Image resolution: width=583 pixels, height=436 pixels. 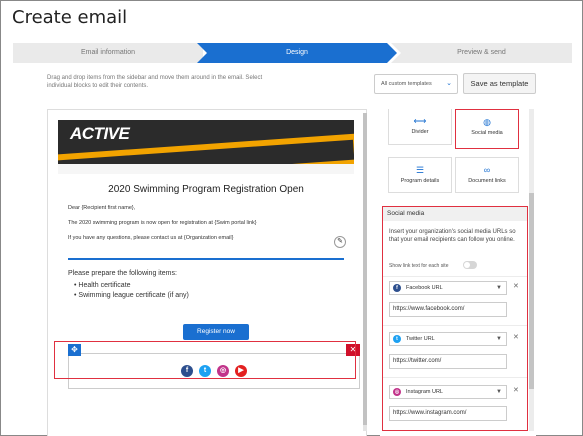 What do you see at coordinates (420, 339) in the screenshot?
I see `network-name: Twitter URL` at bounding box center [420, 339].